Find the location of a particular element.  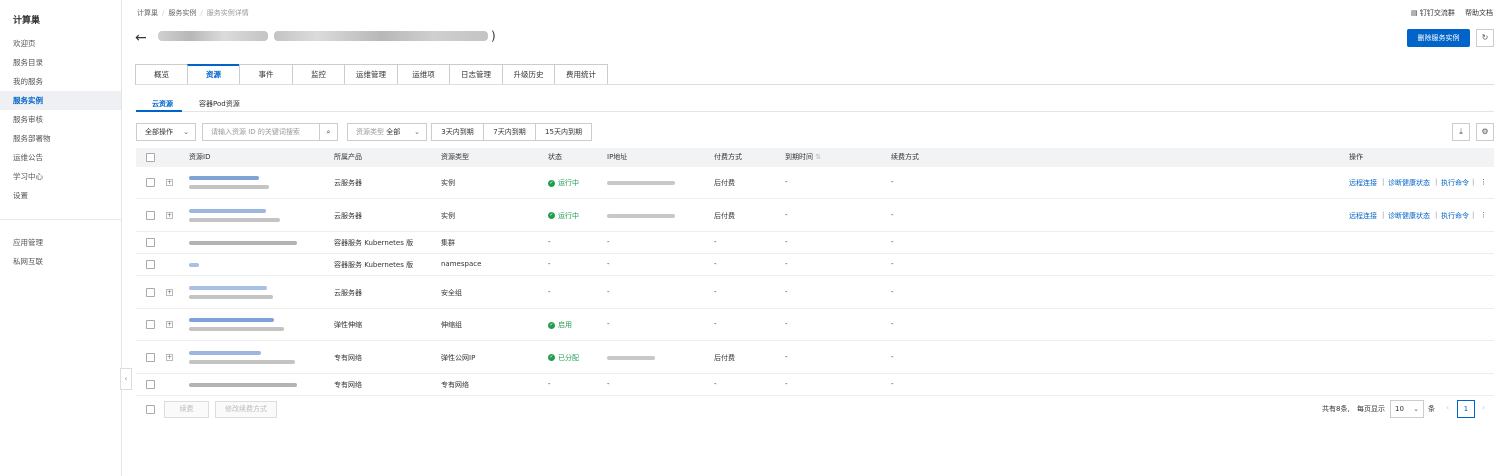

sort-icon: ⇅ is located at coordinates (818, 157).